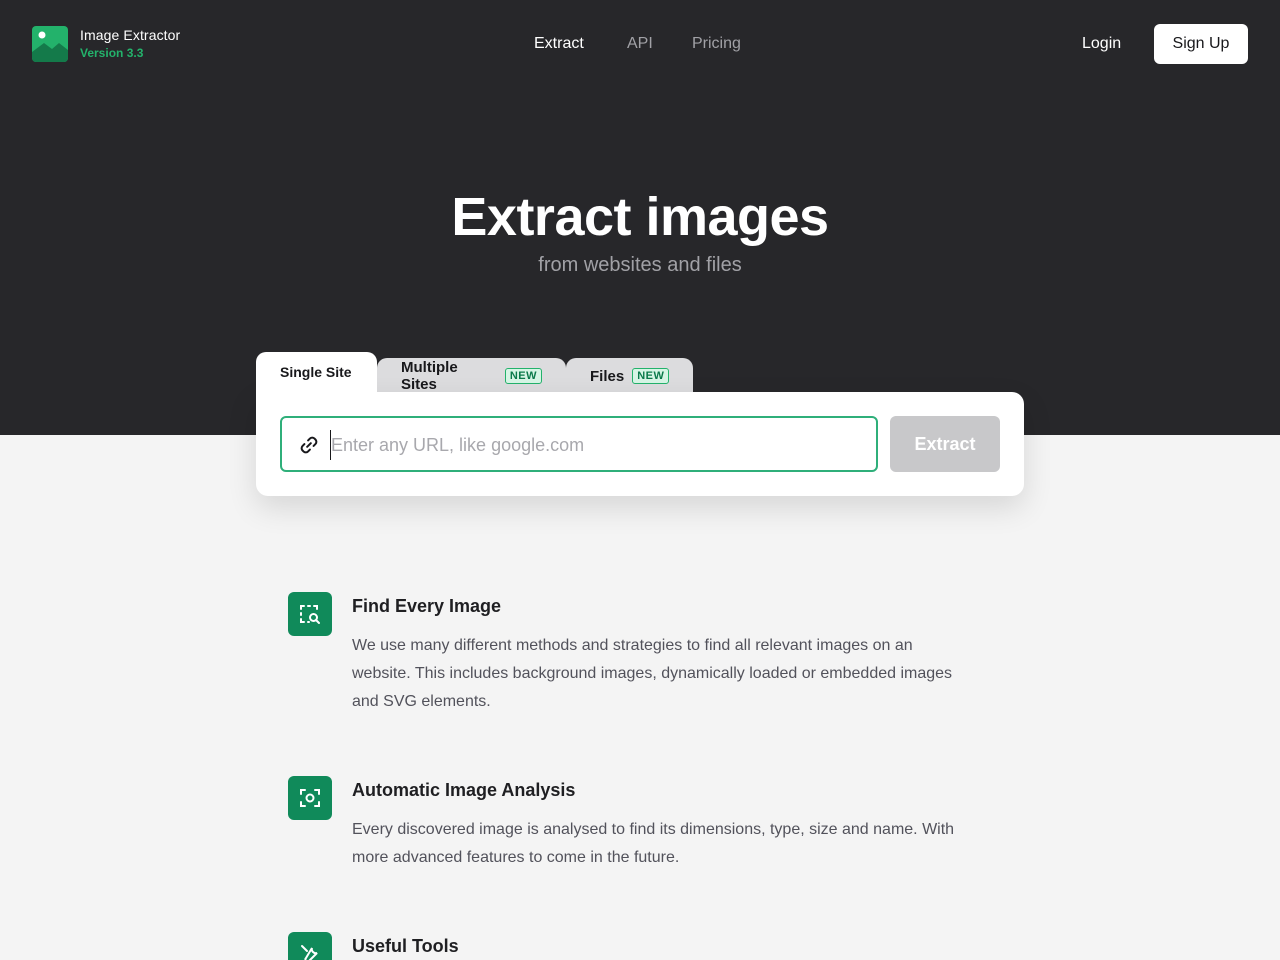 This screenshot has width=1280, height=960. What do you see at coordinates (595, 445) in the screenshot?
I see `url-input` at bounding box center [595, 445].